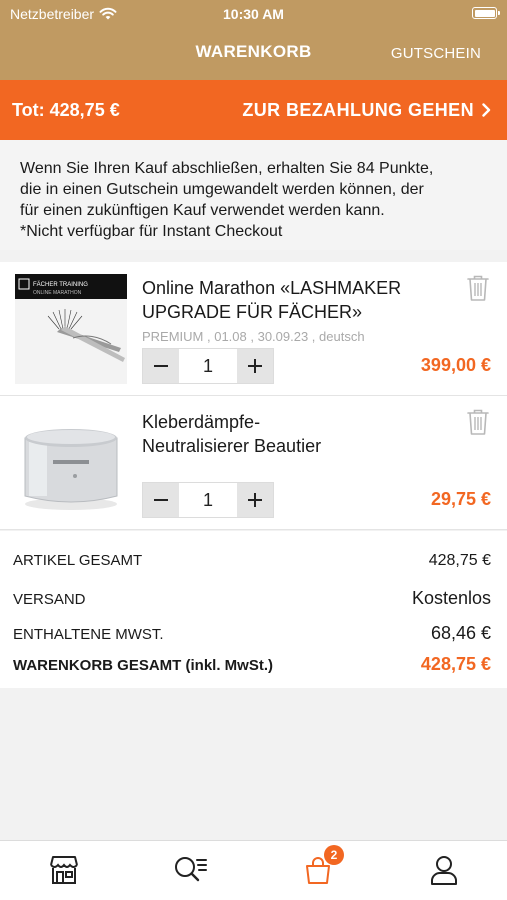 Image resolution: width=507 pixels, height=900 pixels. I want to click on go-to-payment-button: ZUR BEZAHLUNG GEHEN, so click(366, 110).